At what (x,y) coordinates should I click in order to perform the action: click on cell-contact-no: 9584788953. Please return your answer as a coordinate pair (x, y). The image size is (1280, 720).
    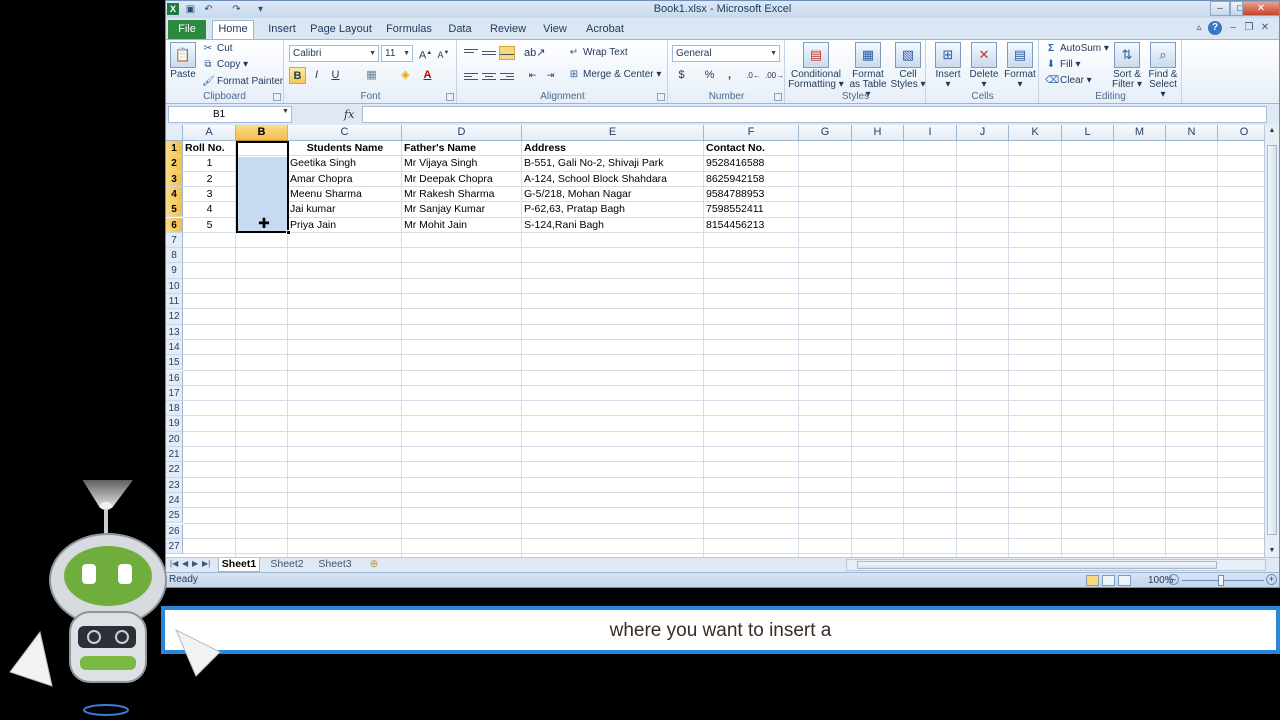
    Looking at the image, I should click on (751, 194).